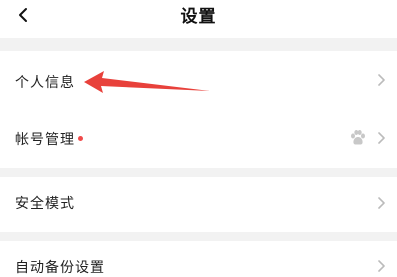 This screenshot has height=277, width=397. I want to click on settings-item-auto-backup: 自动备份设置, so click(198, 259).